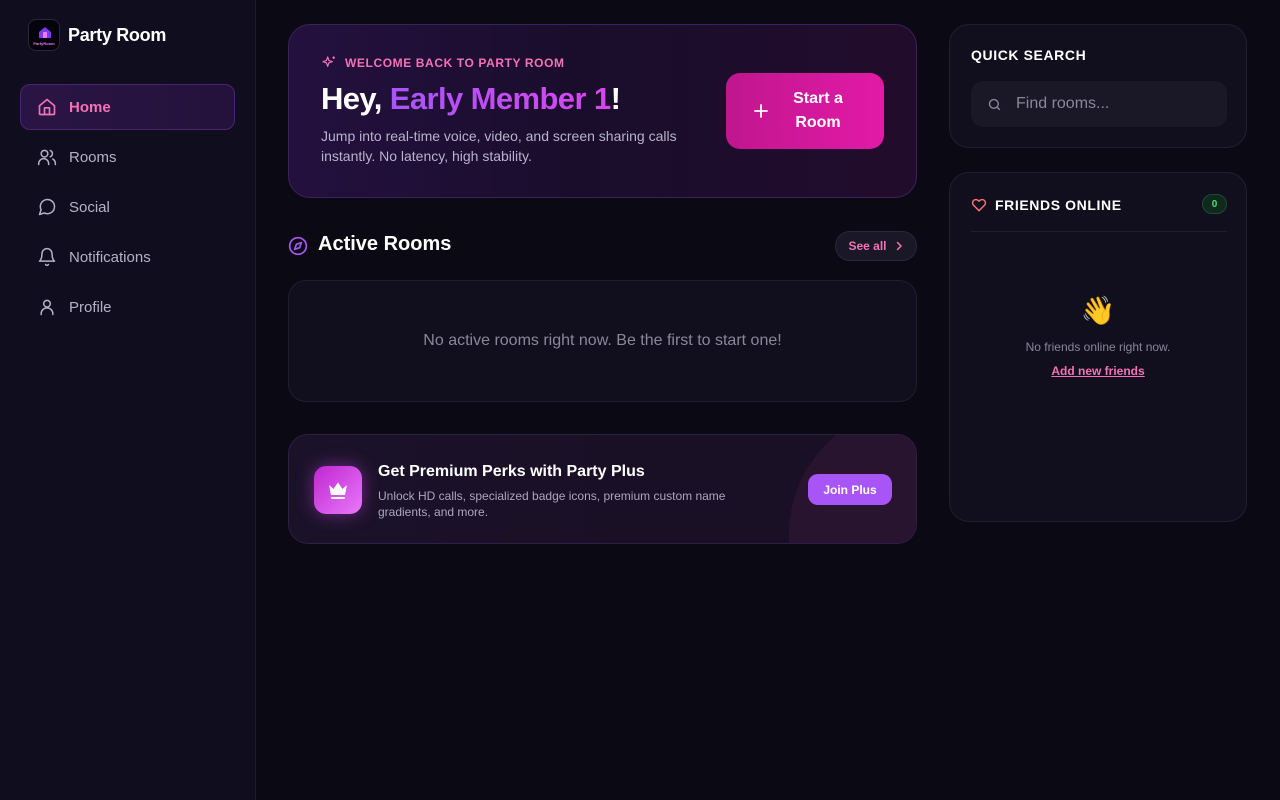 This screenshot has width=1280, height=800. I want to click on brand: PartyRoom Party Room, so click(97, 35).